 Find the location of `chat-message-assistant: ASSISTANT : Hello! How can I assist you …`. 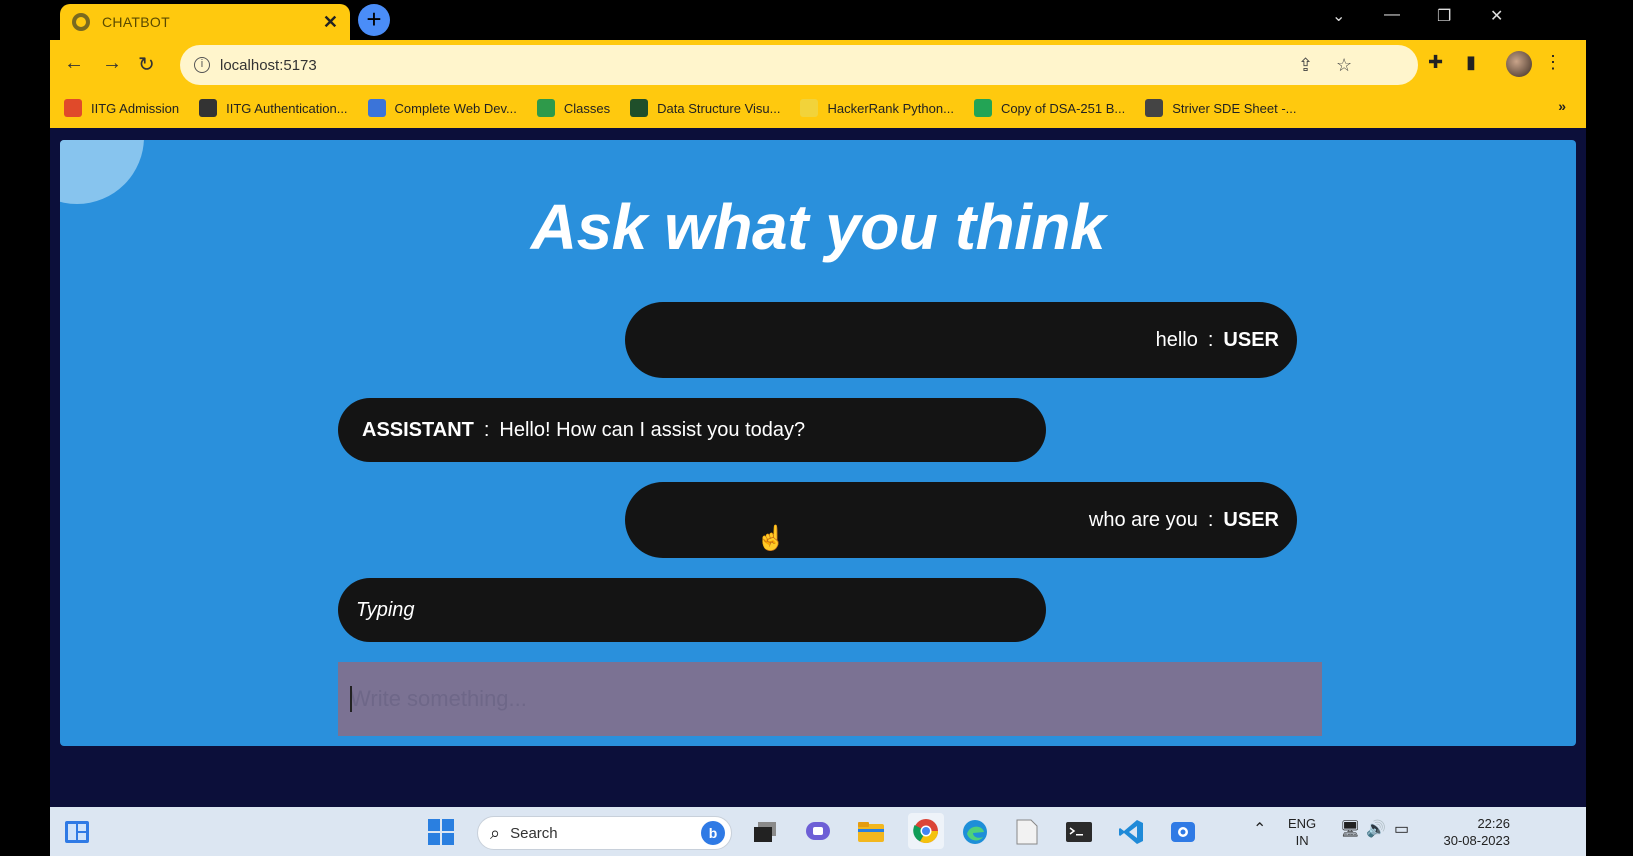

chat-message-assistant: ASSISTANT : Hello! How can I assist you … is located at coordinates (692, 430).